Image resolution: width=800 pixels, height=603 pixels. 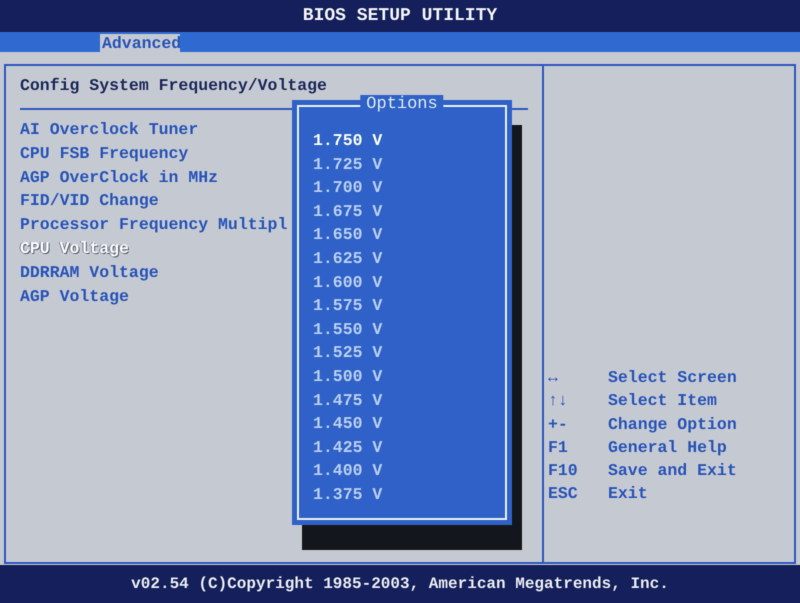 I want to click on key-label: ↔, so click(x=553, y=378).